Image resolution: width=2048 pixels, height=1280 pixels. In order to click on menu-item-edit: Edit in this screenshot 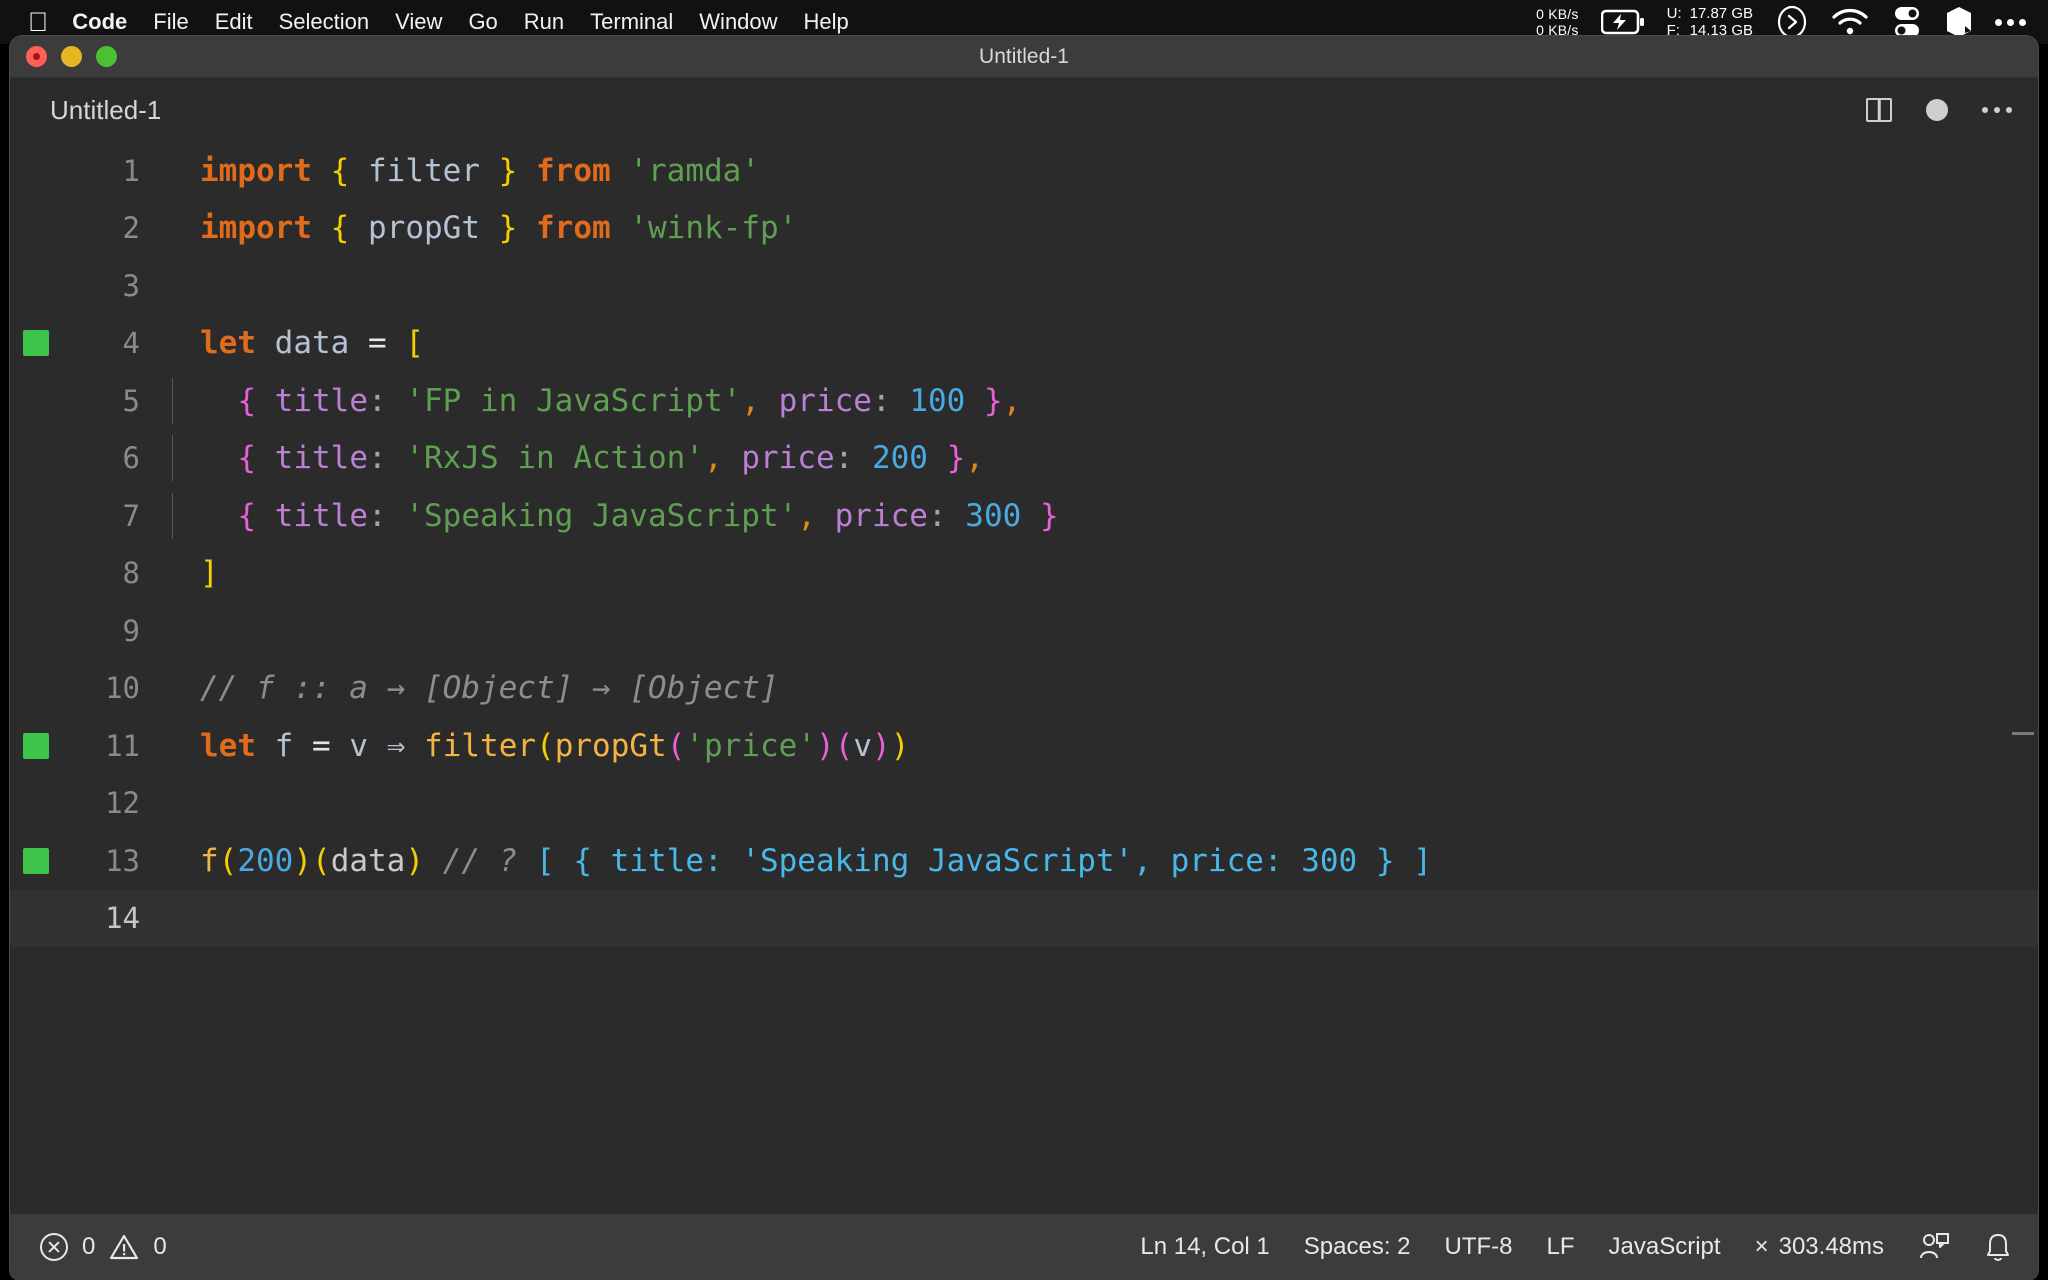, I will do `click(234, 22)`.